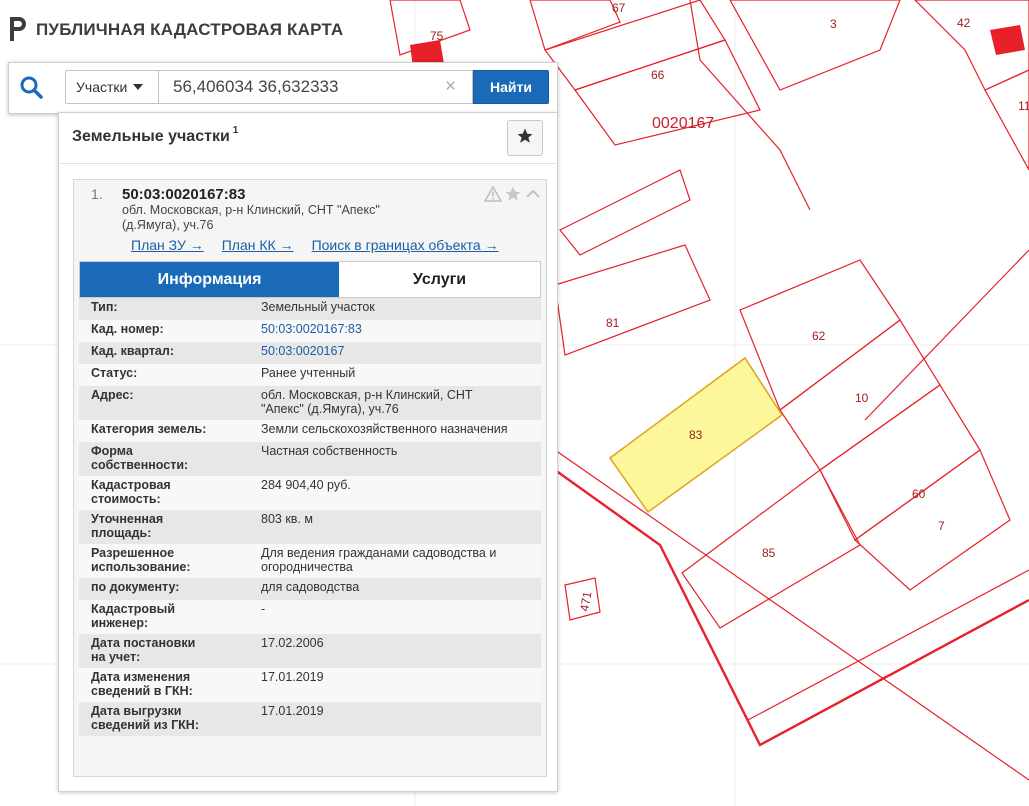 This screenshot has width=1029, height=806. Describe the element at coordinates (138, 87) in the screenshot. I see `chevron-down-icon` at that location.